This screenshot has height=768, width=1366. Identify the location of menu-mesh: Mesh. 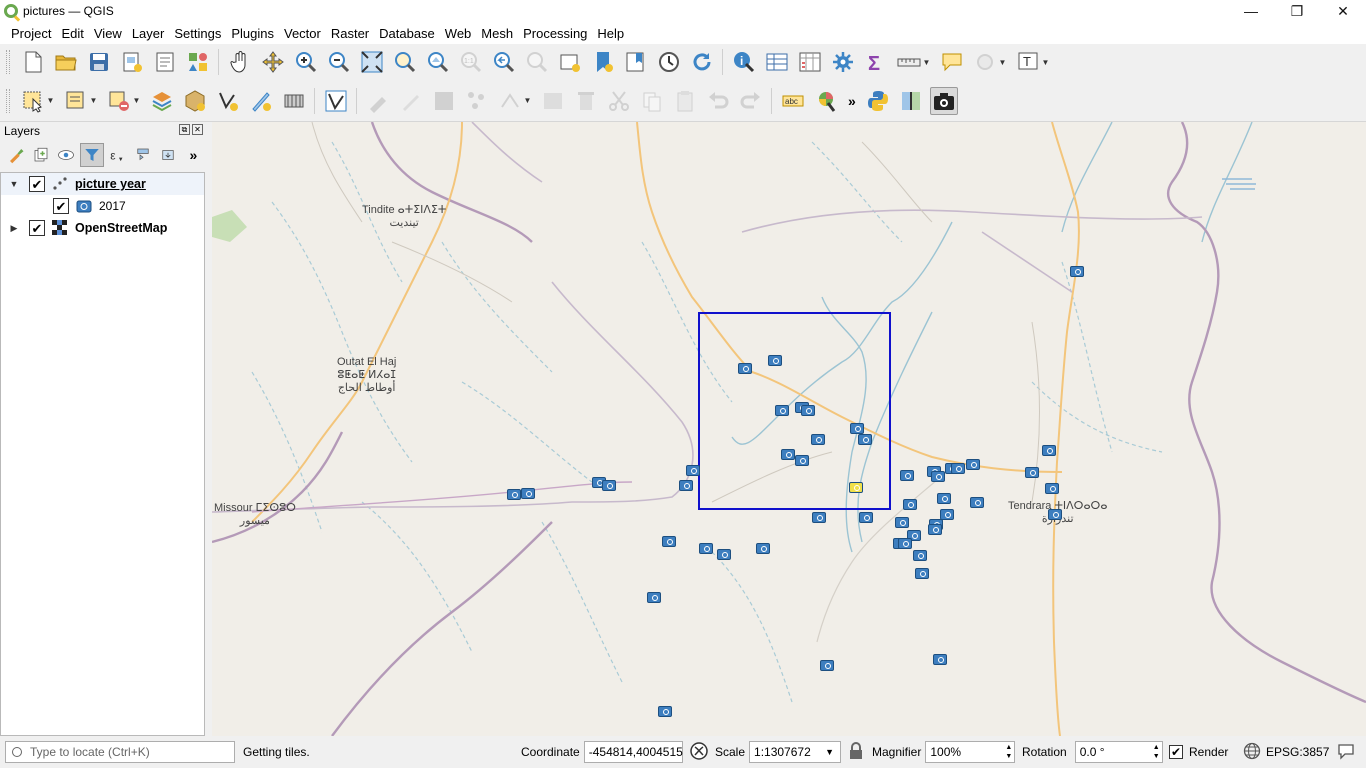
(497, 33).